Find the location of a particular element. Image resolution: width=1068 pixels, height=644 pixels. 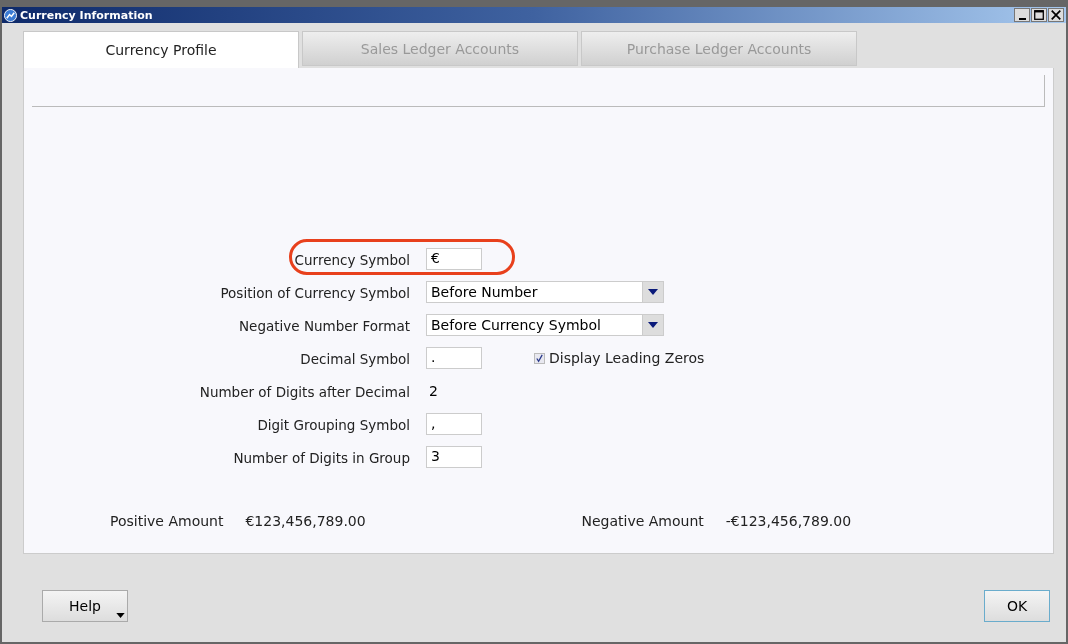

amount-label: Positive Amount is located at coordinates (167, 521).